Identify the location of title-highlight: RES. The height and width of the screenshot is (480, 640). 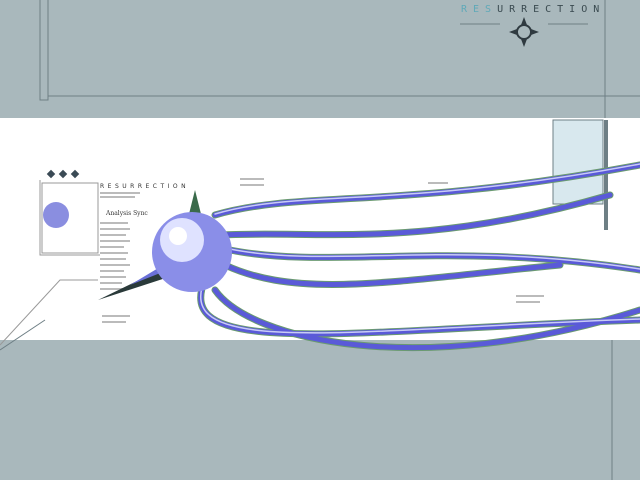
(479, 9).